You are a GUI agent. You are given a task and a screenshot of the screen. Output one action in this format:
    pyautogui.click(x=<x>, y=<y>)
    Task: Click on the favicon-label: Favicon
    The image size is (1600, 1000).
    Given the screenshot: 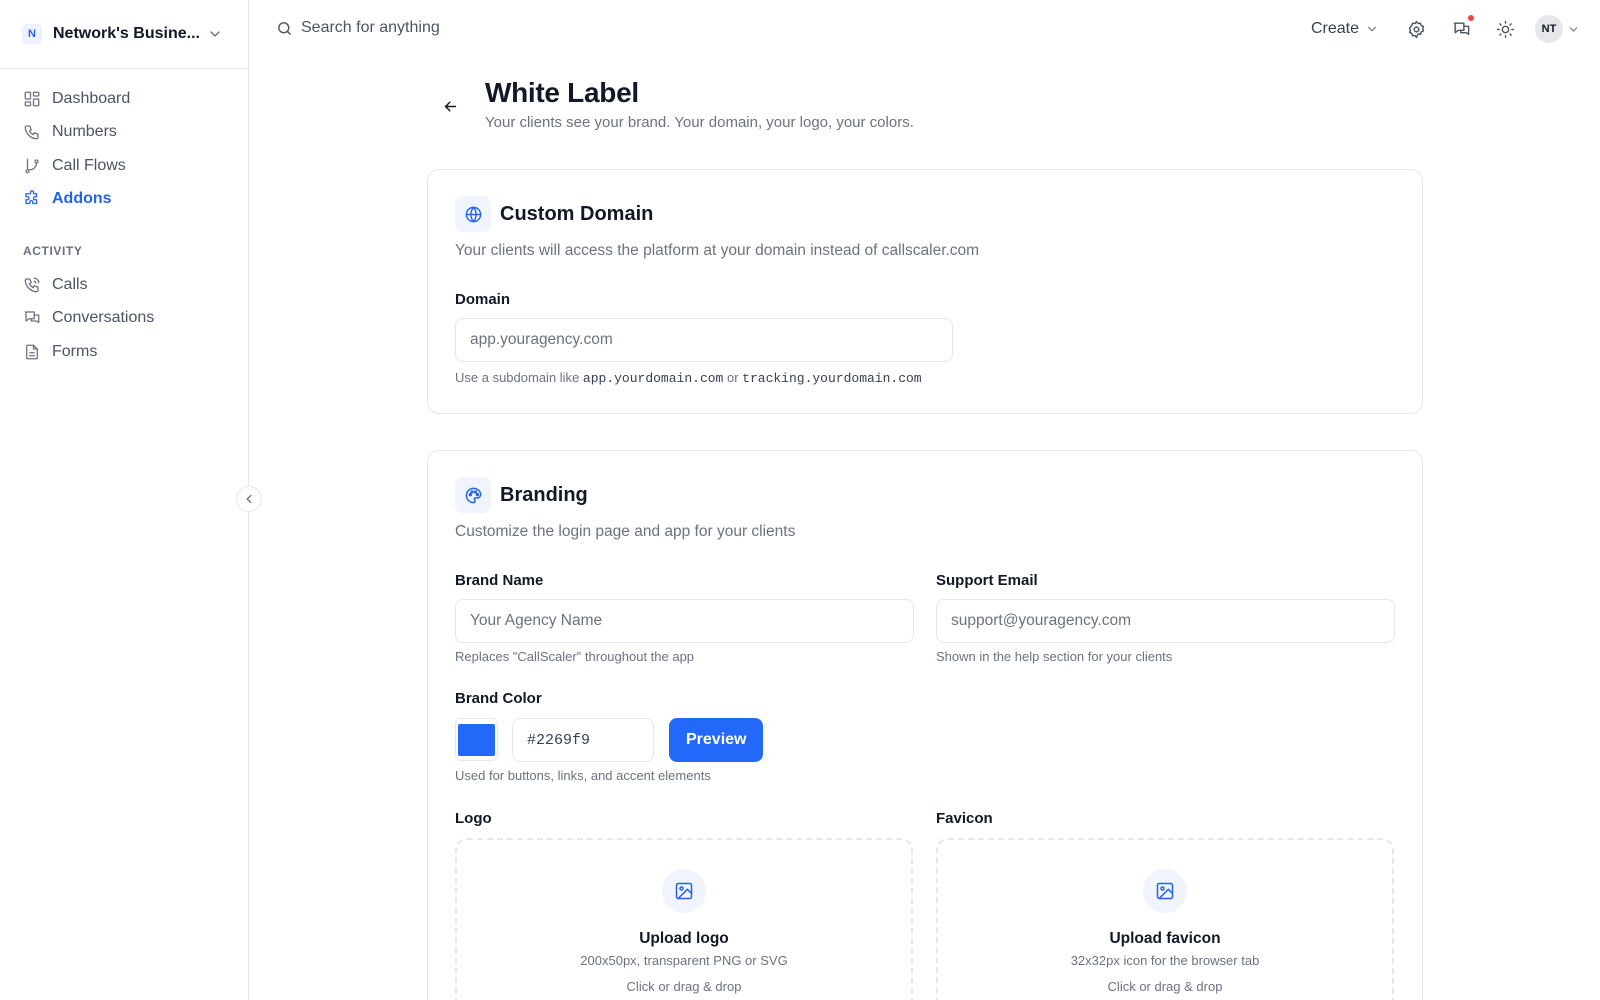 What is the action you would take?
    pyautogui.click(x=964, y=818)
    